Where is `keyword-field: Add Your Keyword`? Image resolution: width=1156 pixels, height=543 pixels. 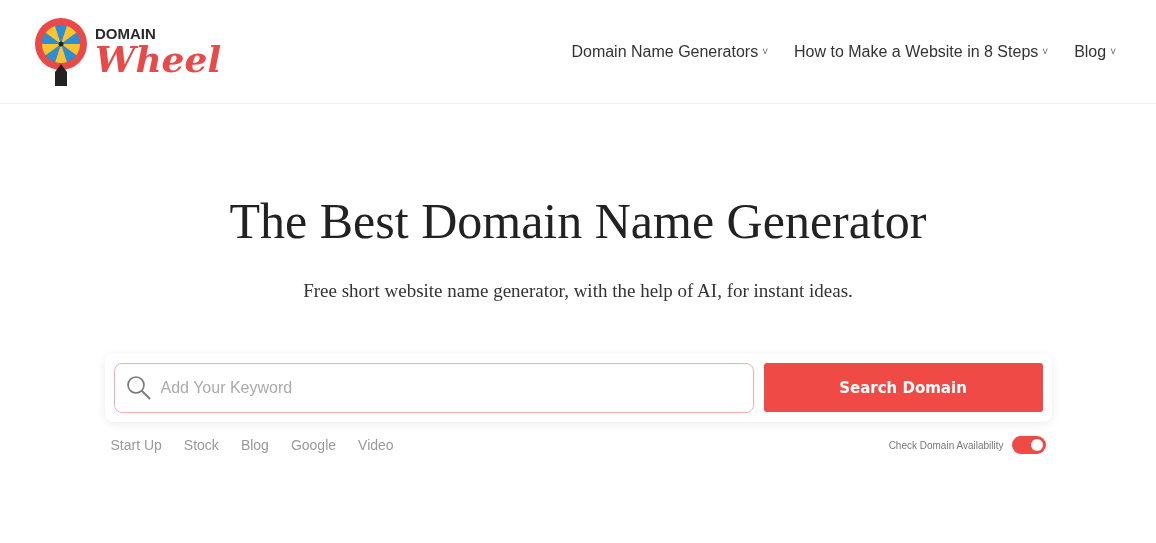
keyword-field: Add Your Keyword is located at coordinates (433, 388).